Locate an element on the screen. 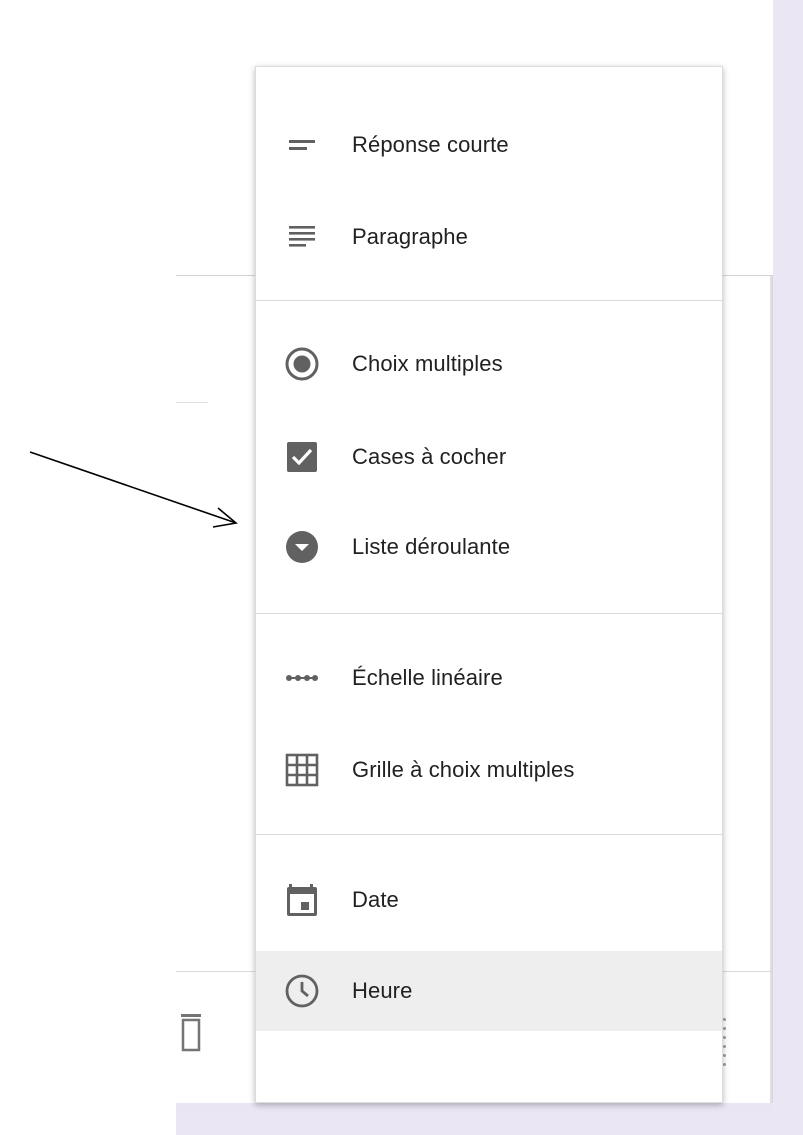  menu-item-label: Échelle linéaire is located at coordinates (427, 677).